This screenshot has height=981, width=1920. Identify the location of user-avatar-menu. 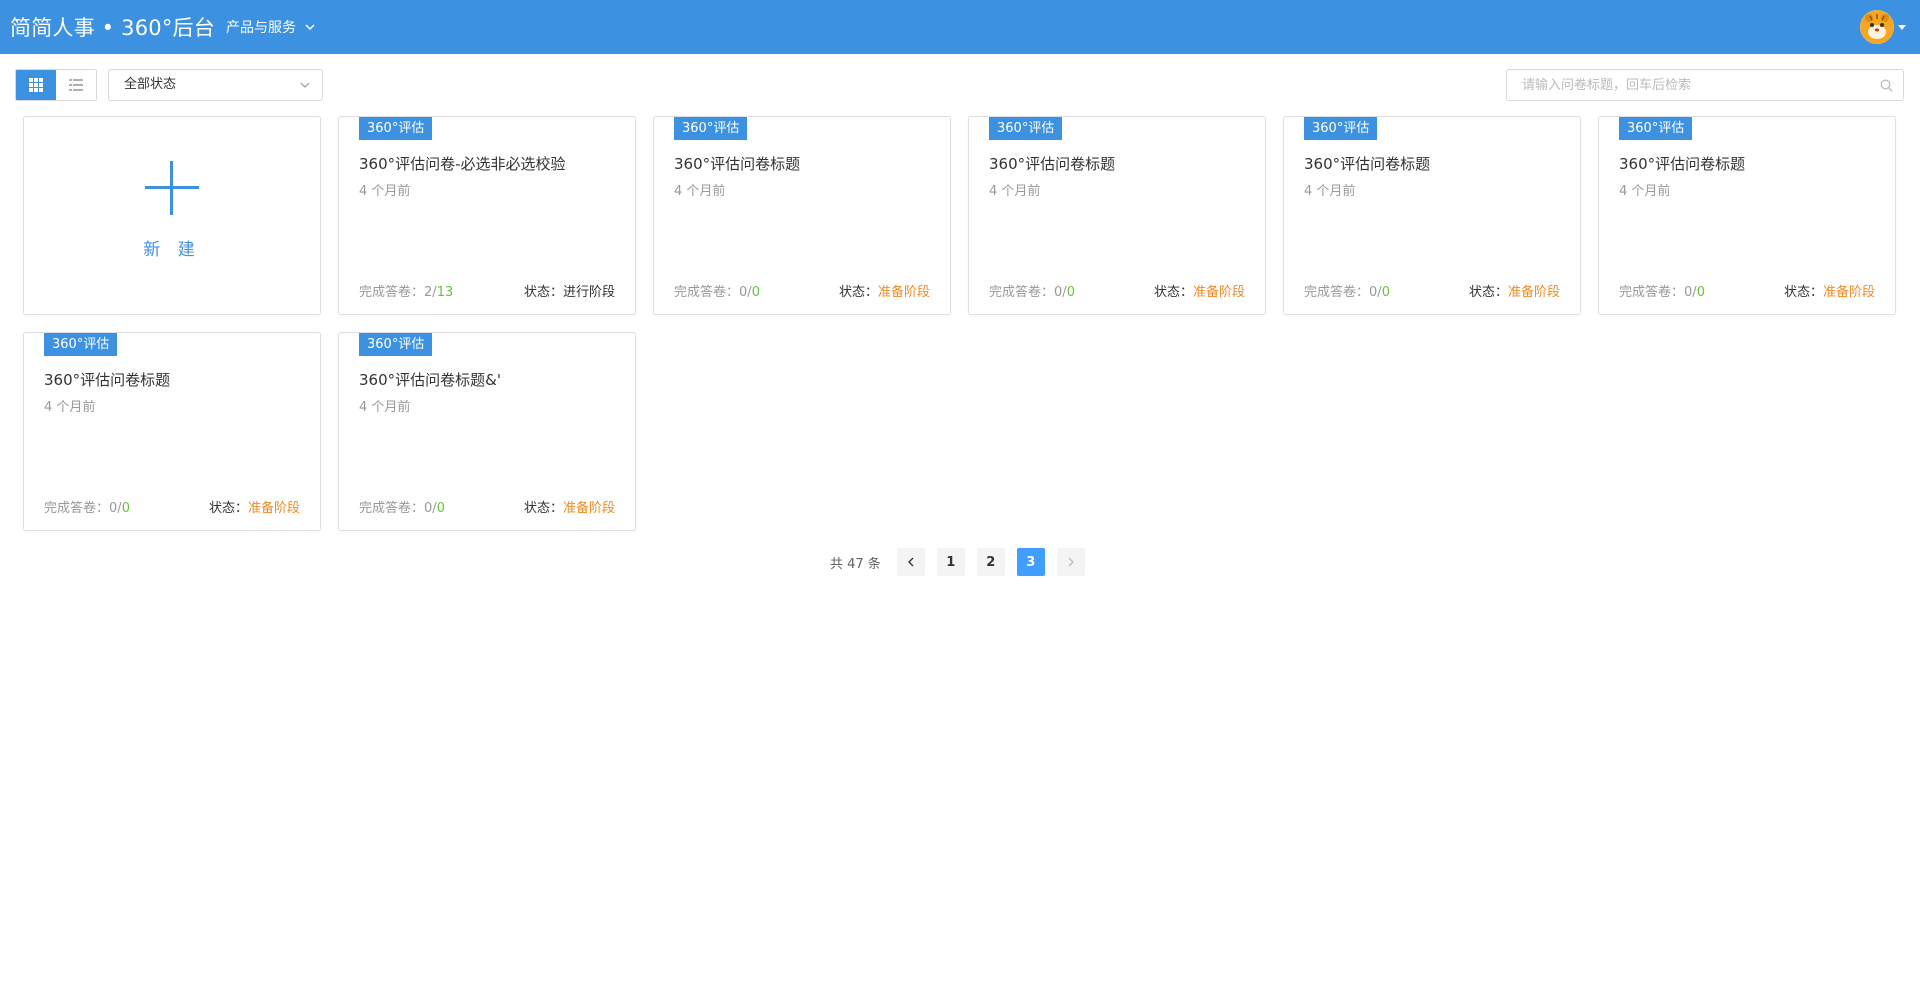
(1883, 27).